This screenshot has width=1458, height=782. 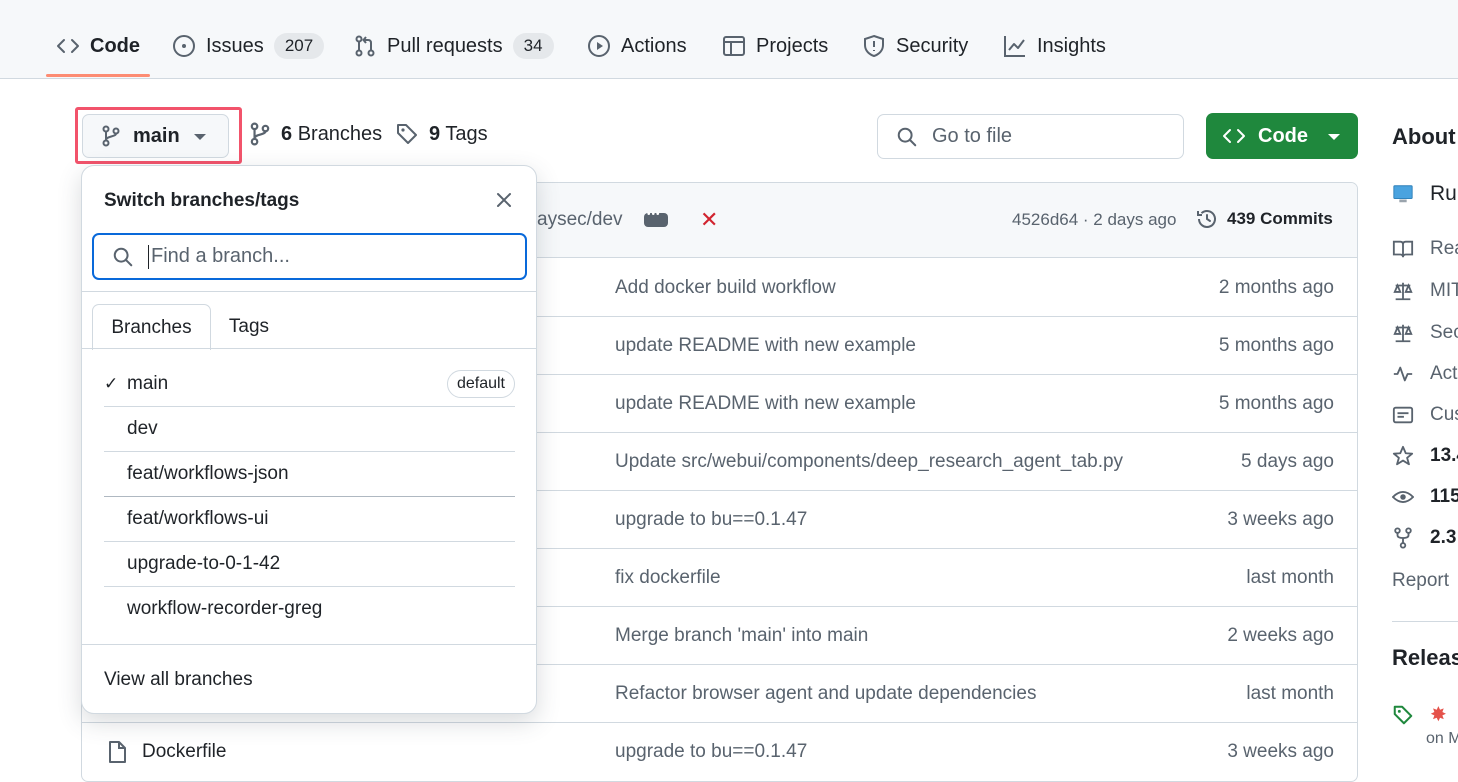 I want to click on current-branch-label: main, so click(x=156, y=135).